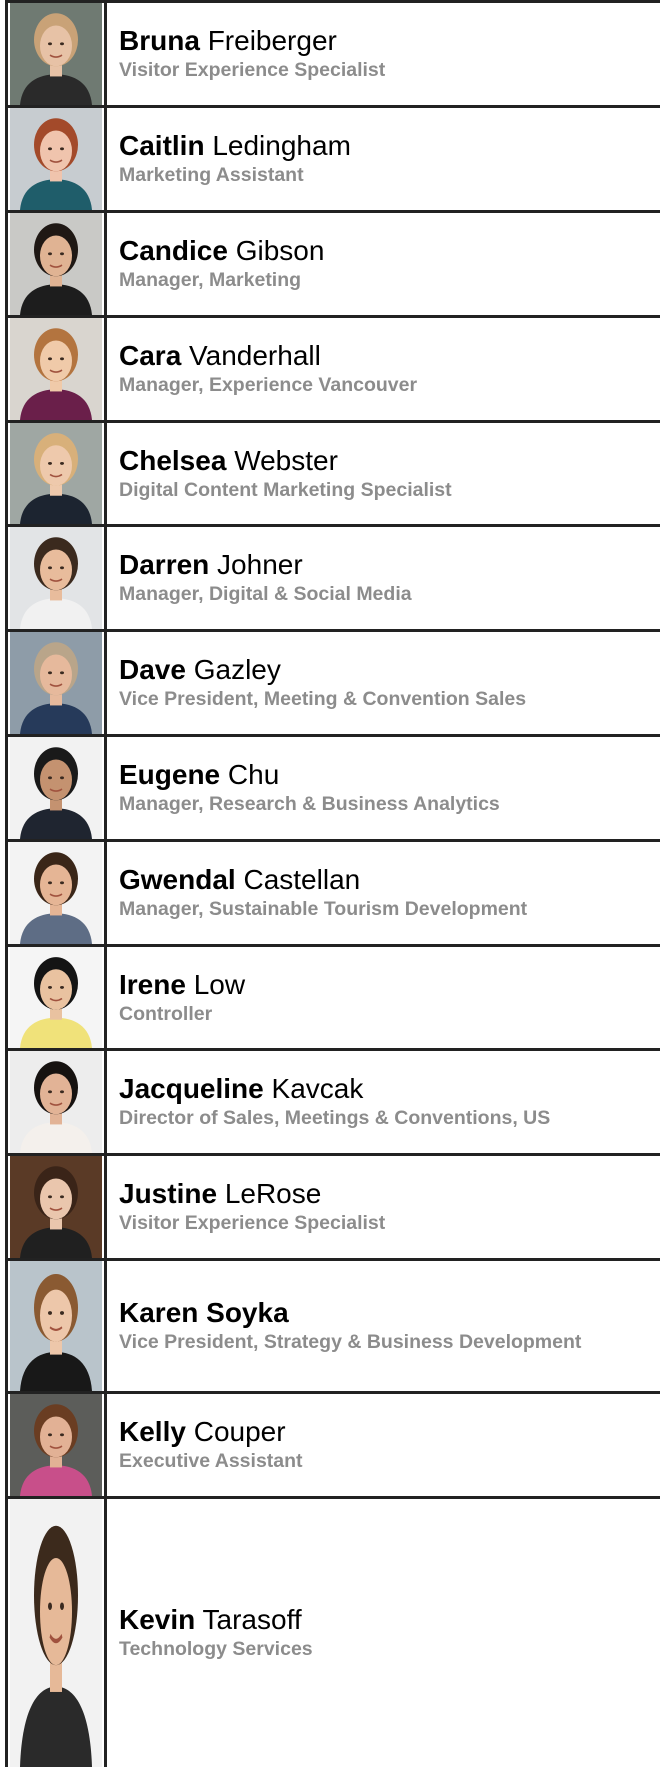 The height and width of the screenshot is (1767, 660). Describe the element at coordinates (389, 146) in the screenshot. I see `staff-name: Caitlin Ledingham` at that location.